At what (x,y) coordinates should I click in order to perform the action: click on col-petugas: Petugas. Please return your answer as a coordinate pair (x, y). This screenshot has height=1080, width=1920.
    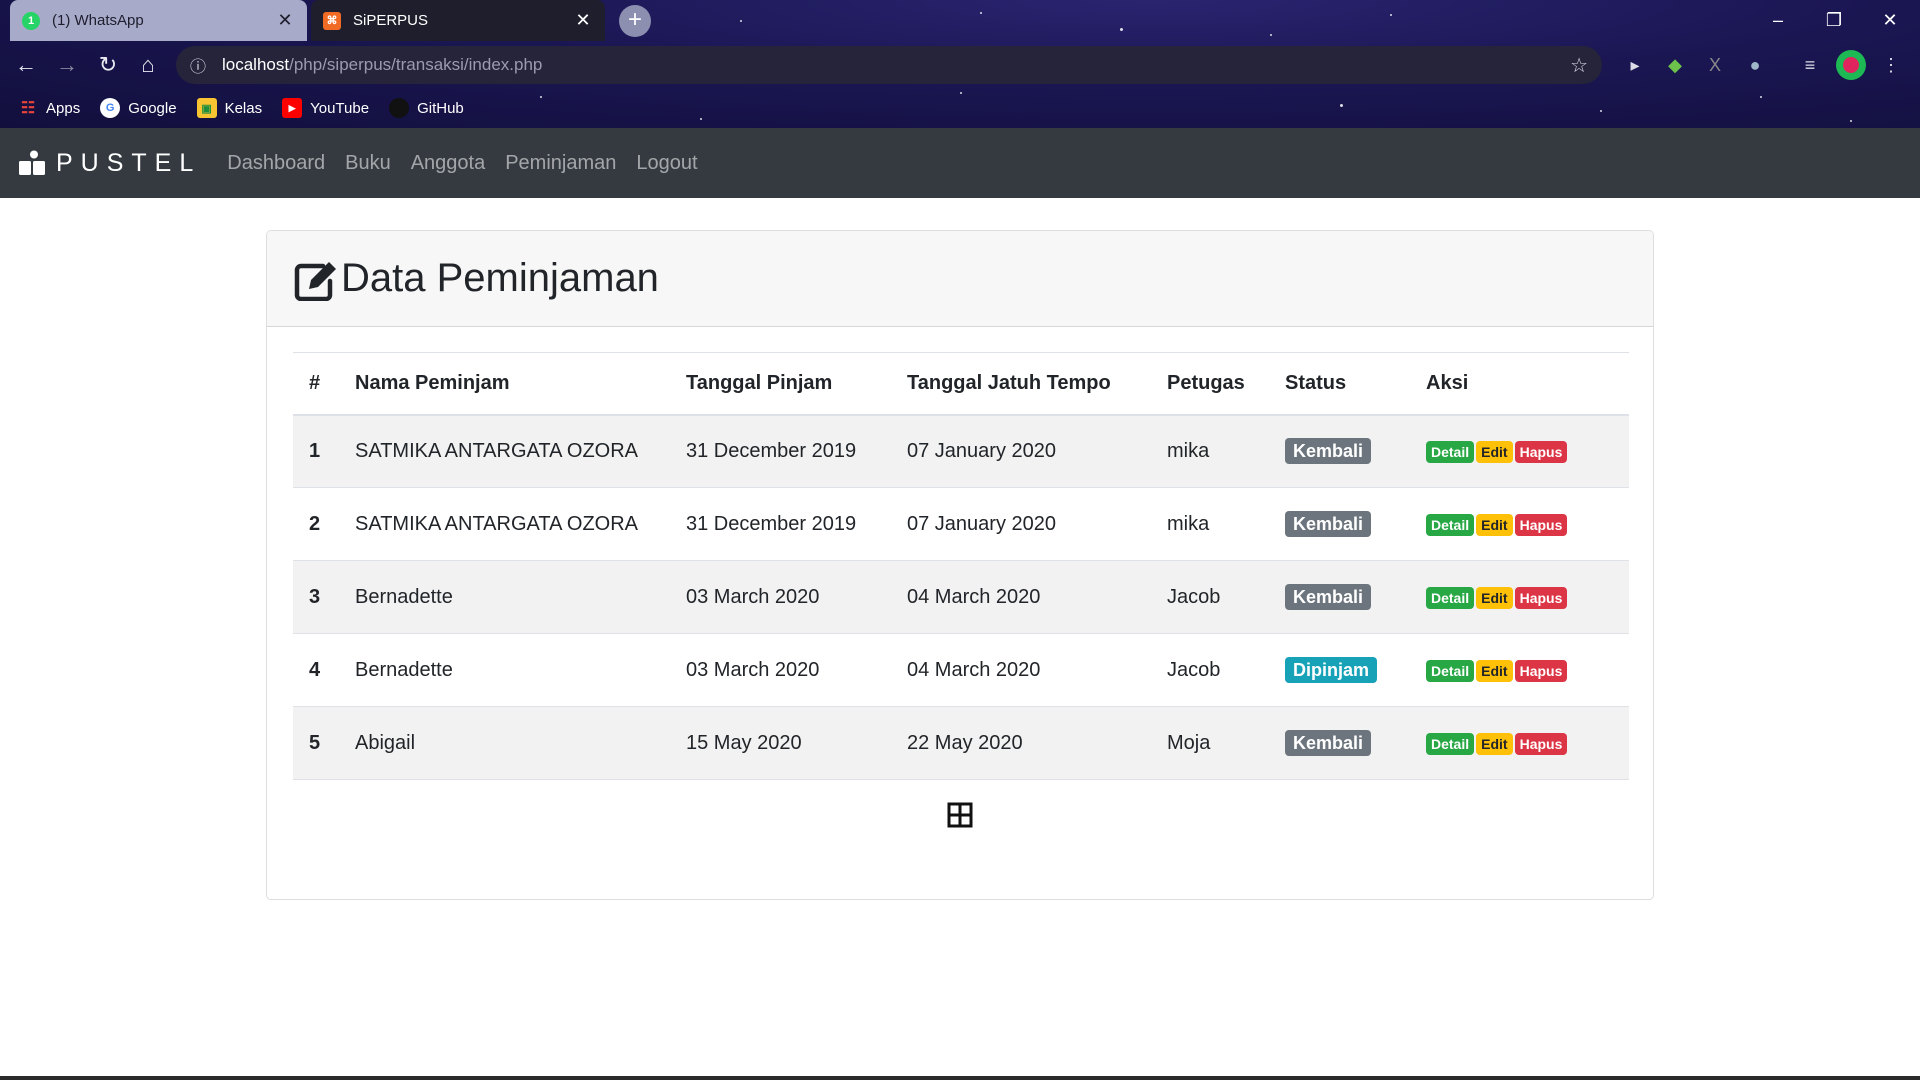
    Looking at the image, I should click on (1210, 384).